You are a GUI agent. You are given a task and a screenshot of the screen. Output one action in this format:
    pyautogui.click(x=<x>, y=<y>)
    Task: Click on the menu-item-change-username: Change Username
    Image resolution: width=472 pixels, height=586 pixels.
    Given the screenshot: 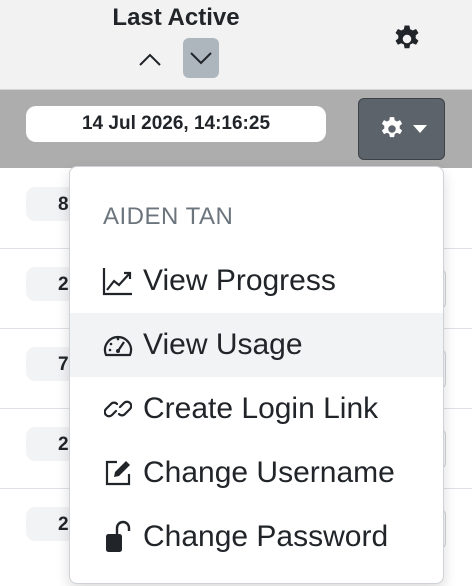 What is the action you would take?
    pyautogui.click(x=256, y=473)
    